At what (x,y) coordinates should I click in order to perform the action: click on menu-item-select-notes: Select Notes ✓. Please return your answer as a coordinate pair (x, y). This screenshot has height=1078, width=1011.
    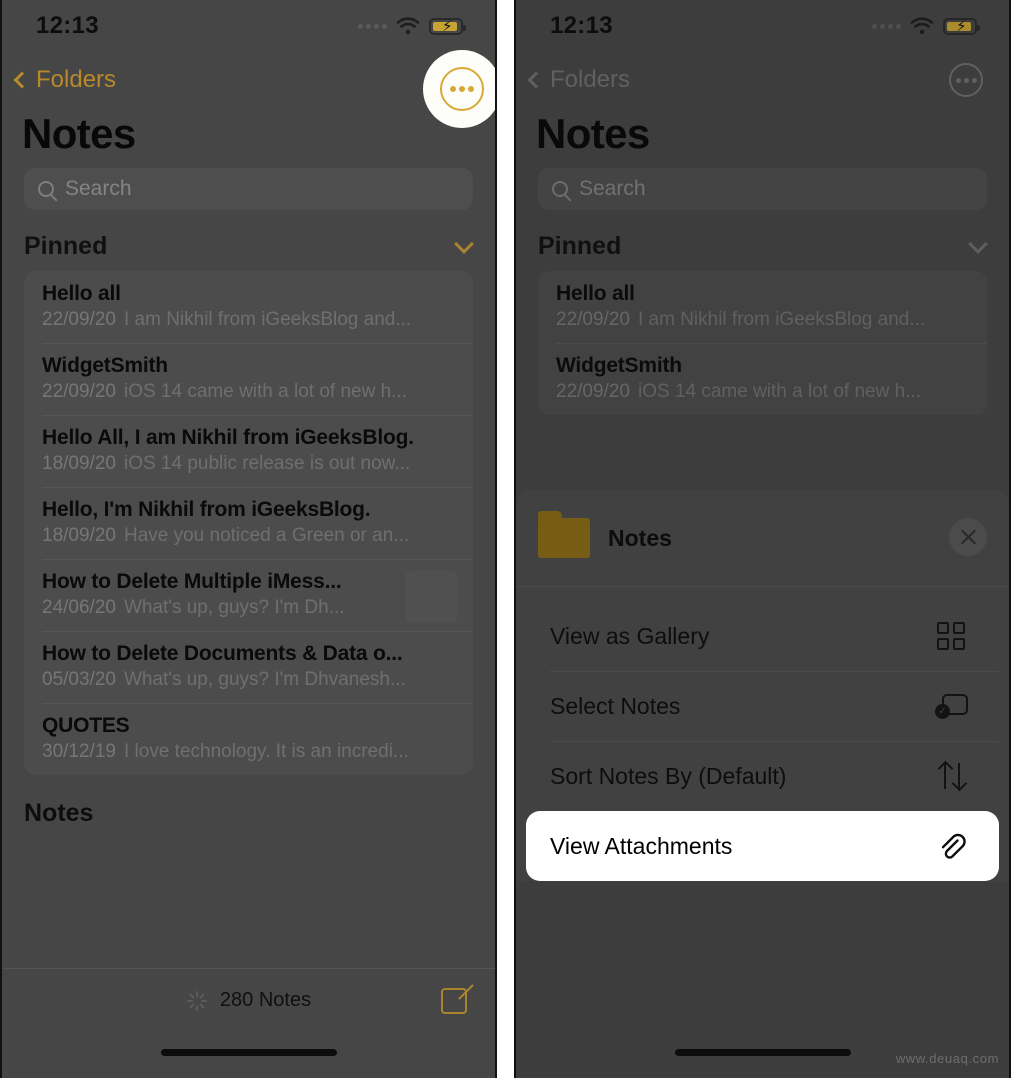
    Looking at the image, I should click on (762, 706).